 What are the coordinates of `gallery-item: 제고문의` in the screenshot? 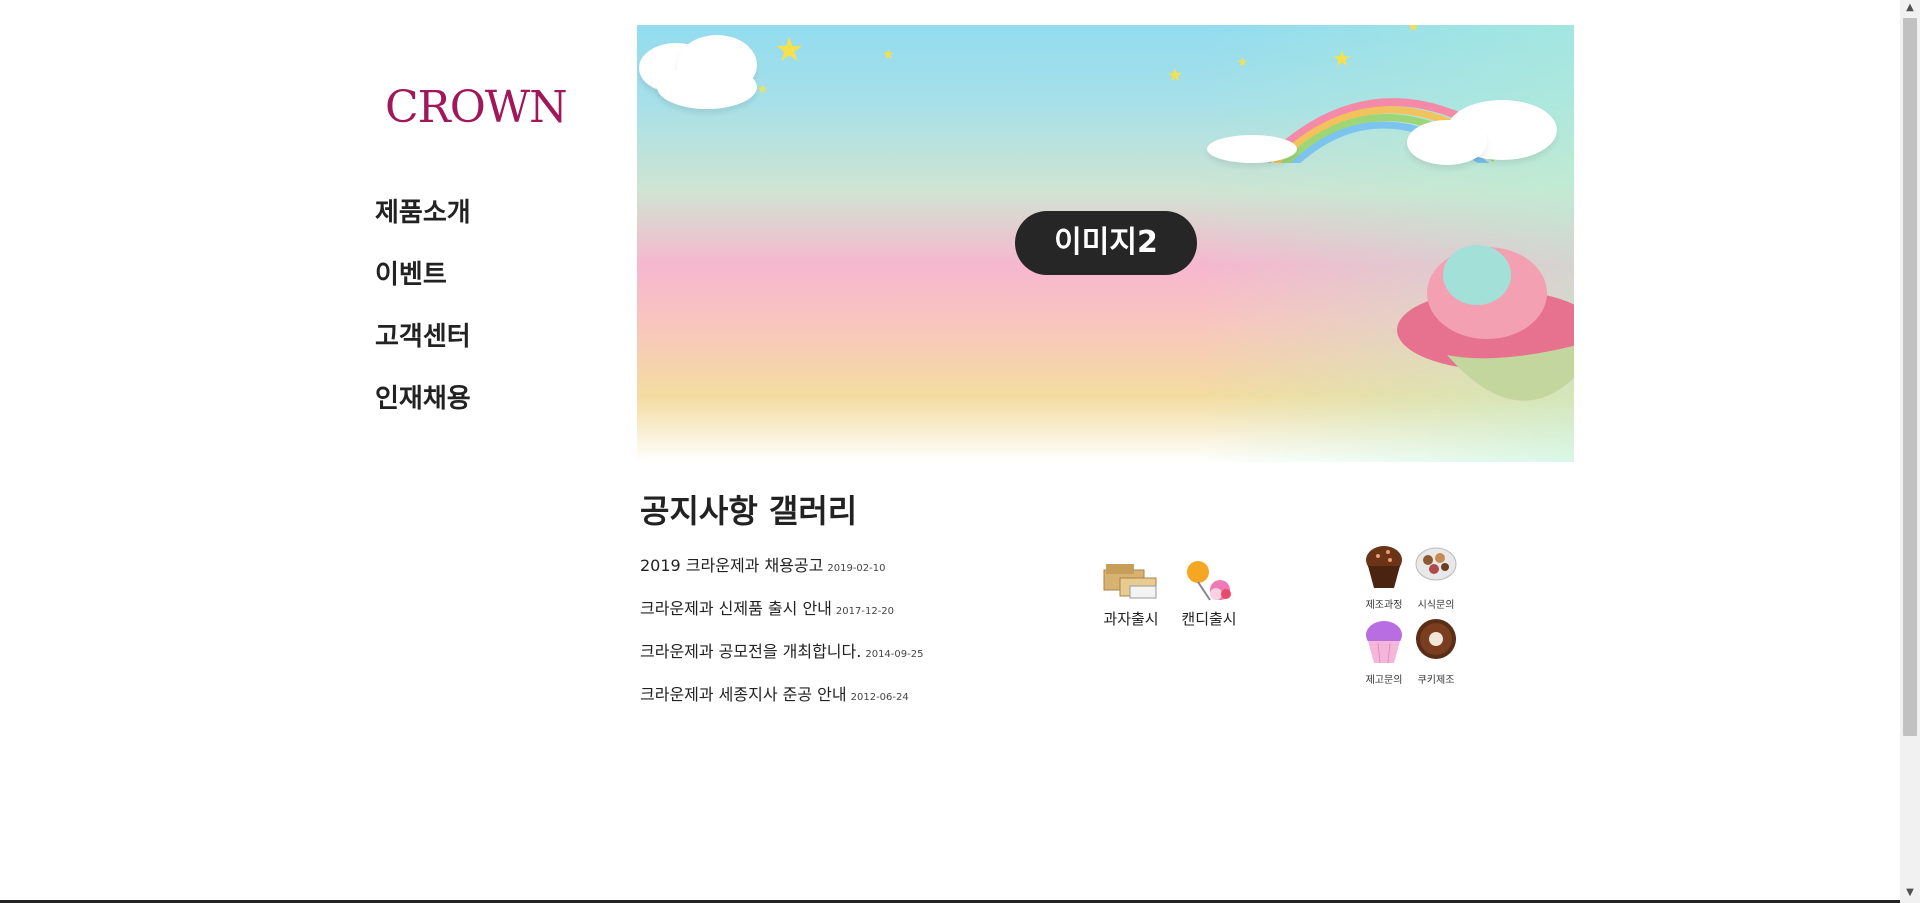 It's located at (1384, 651).